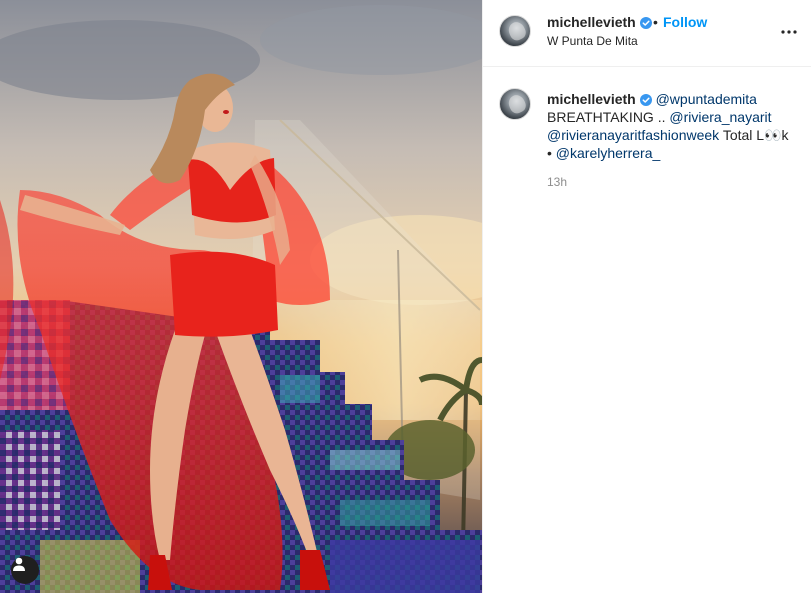 Image resolution: width=811 pixels, height=593 pixels. Describe the element at coordinates (647, 33) in the screenshot. I see `post-header: michellevieth • Follow W Punta De Mita` at that location.